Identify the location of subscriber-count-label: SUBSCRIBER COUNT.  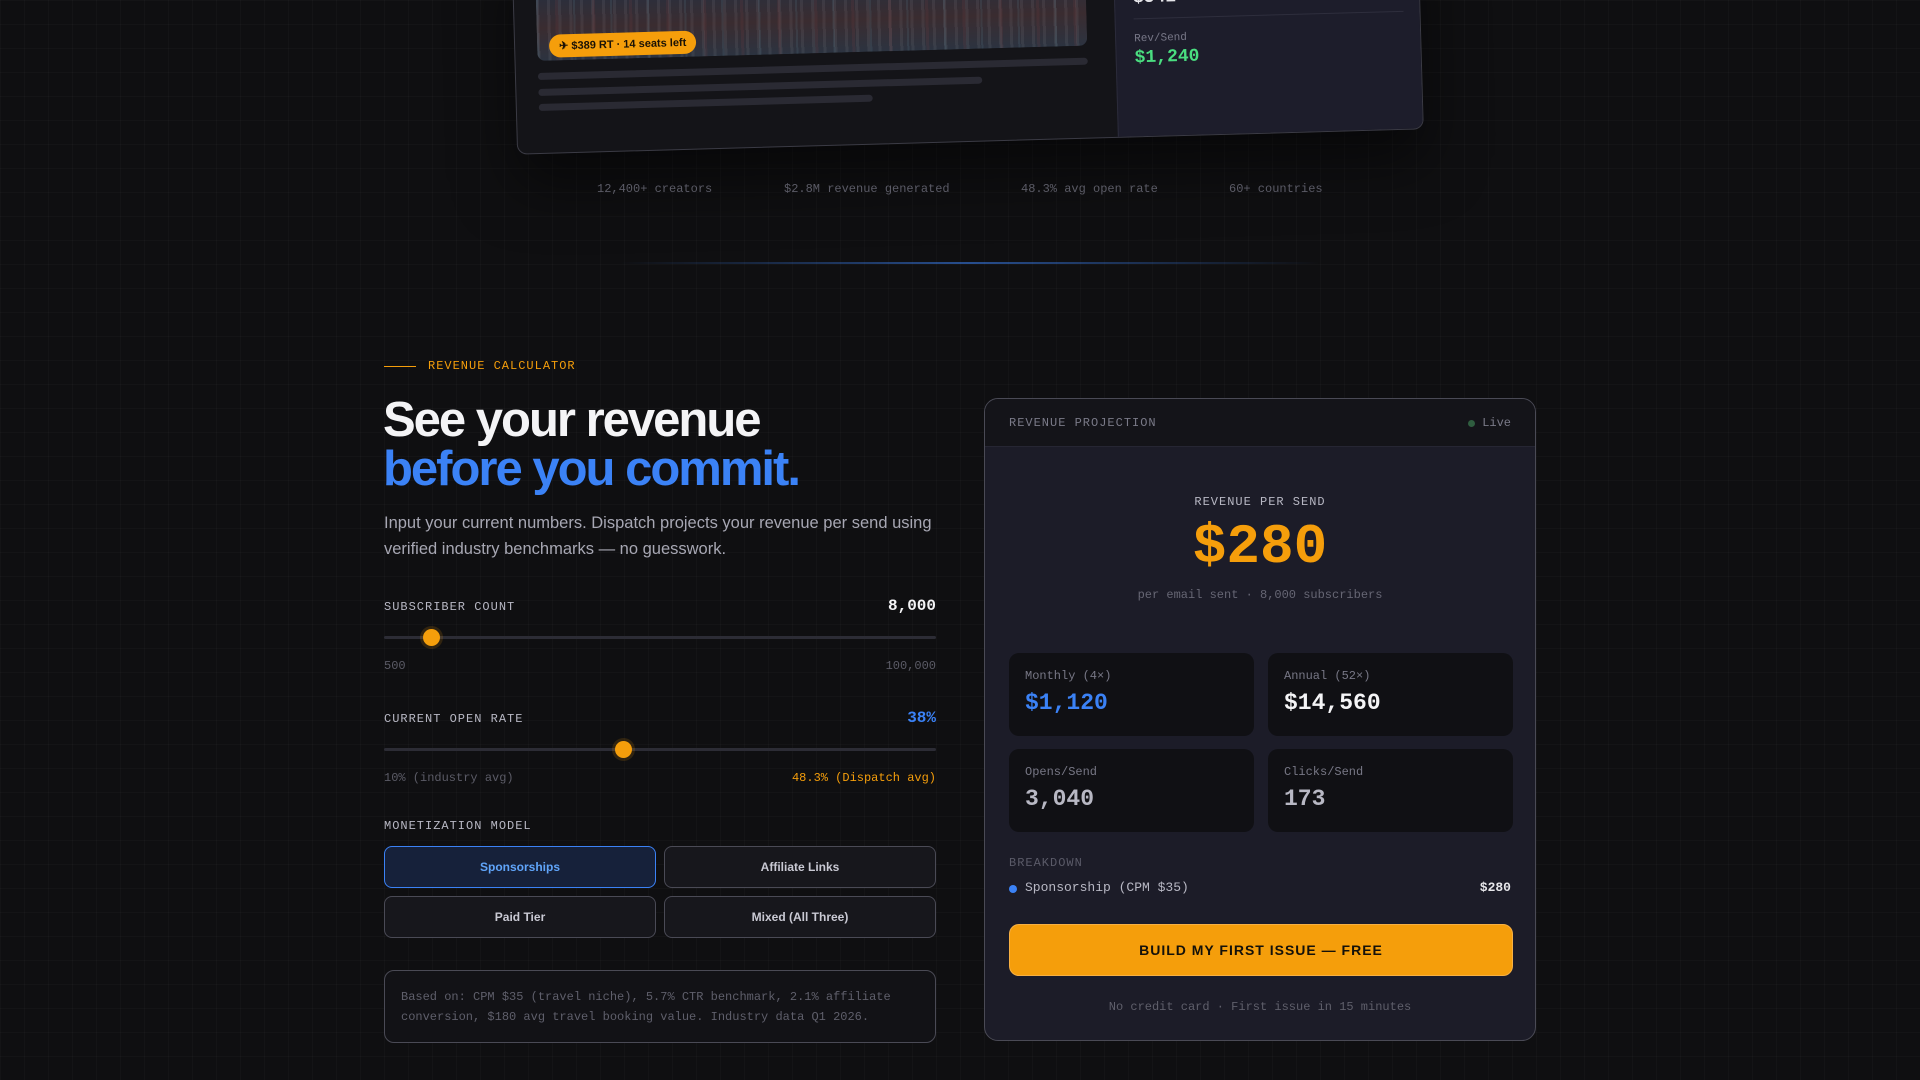
(450, 607).